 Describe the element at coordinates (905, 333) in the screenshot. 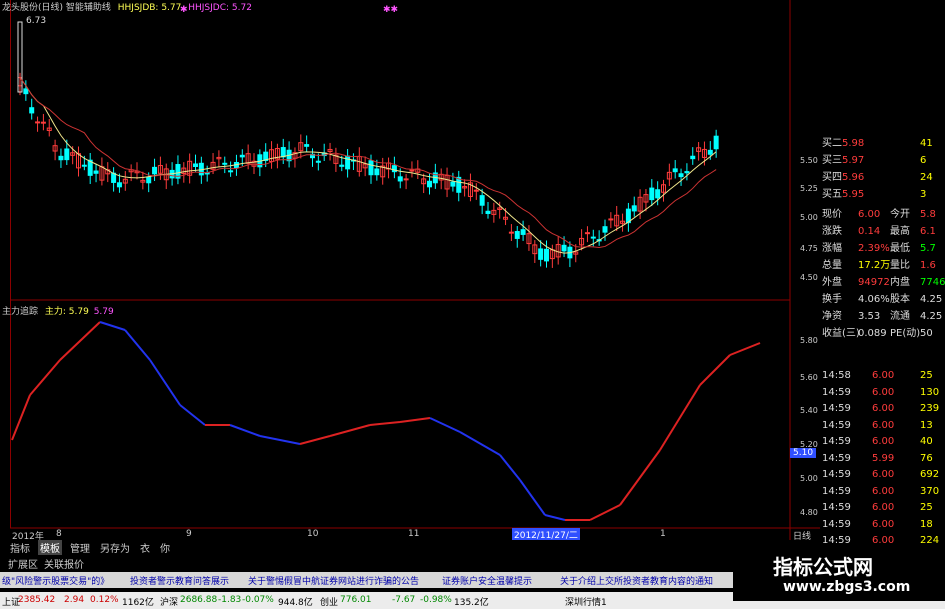

I see `stat-label-2: PE(动)` at that location.